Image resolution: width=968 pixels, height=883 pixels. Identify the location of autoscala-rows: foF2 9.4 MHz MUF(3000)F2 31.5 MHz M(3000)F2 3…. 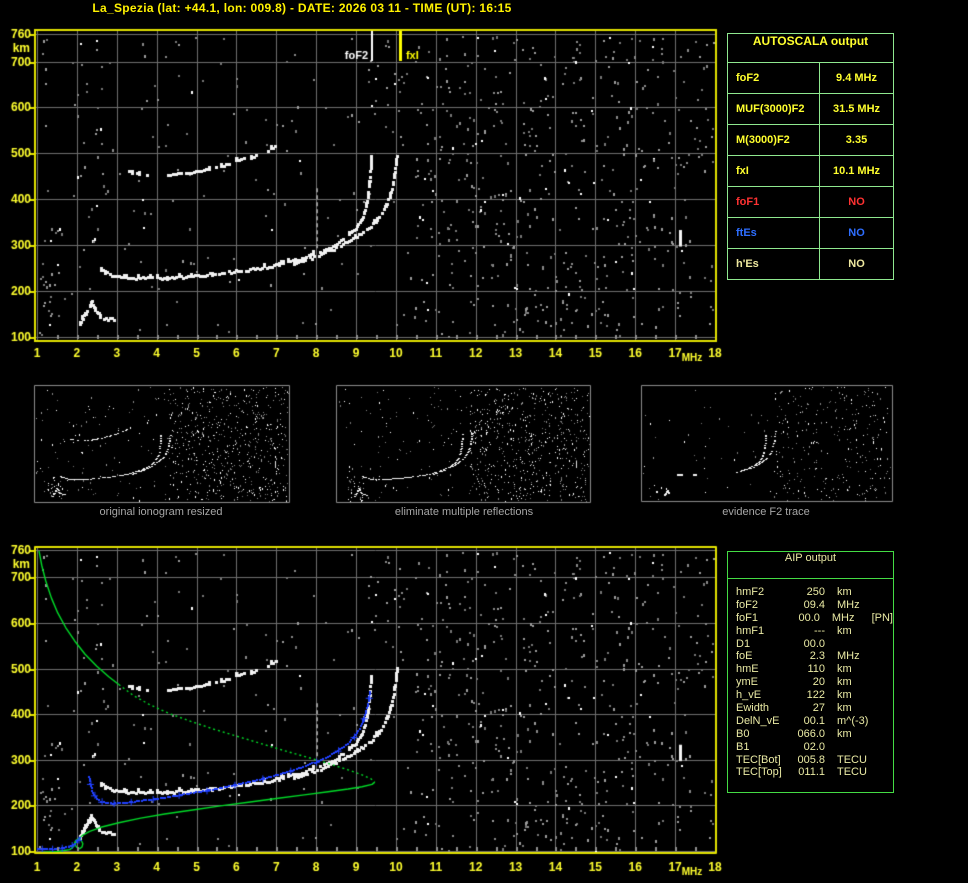
(810, 171).